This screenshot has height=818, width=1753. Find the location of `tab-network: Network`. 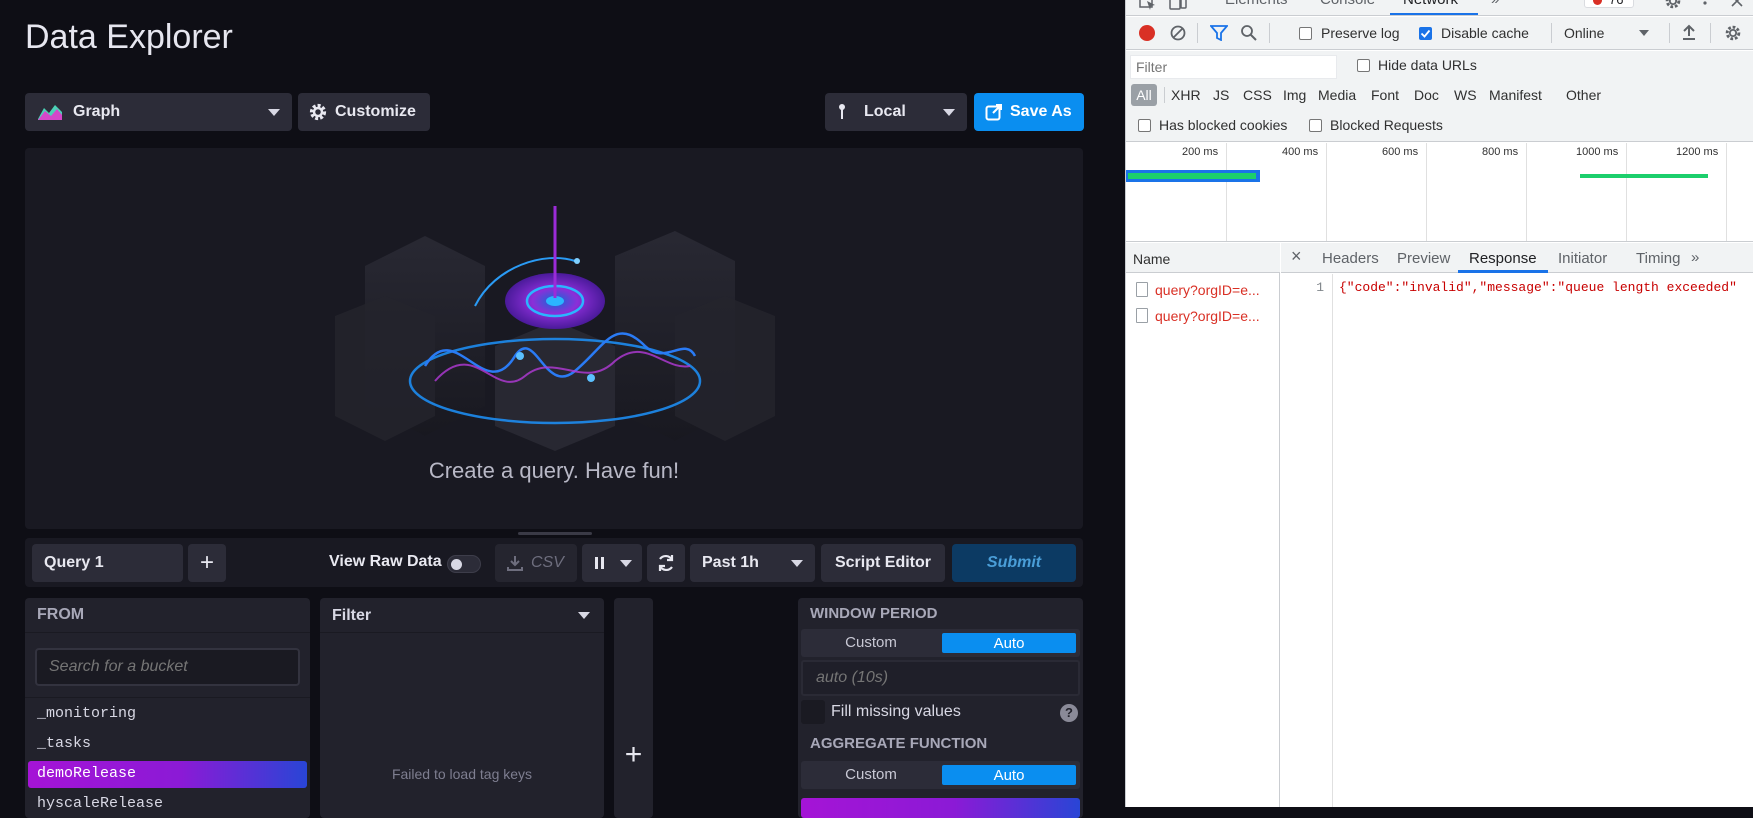

tab-network: Network is located at coordinates (1430, 4).